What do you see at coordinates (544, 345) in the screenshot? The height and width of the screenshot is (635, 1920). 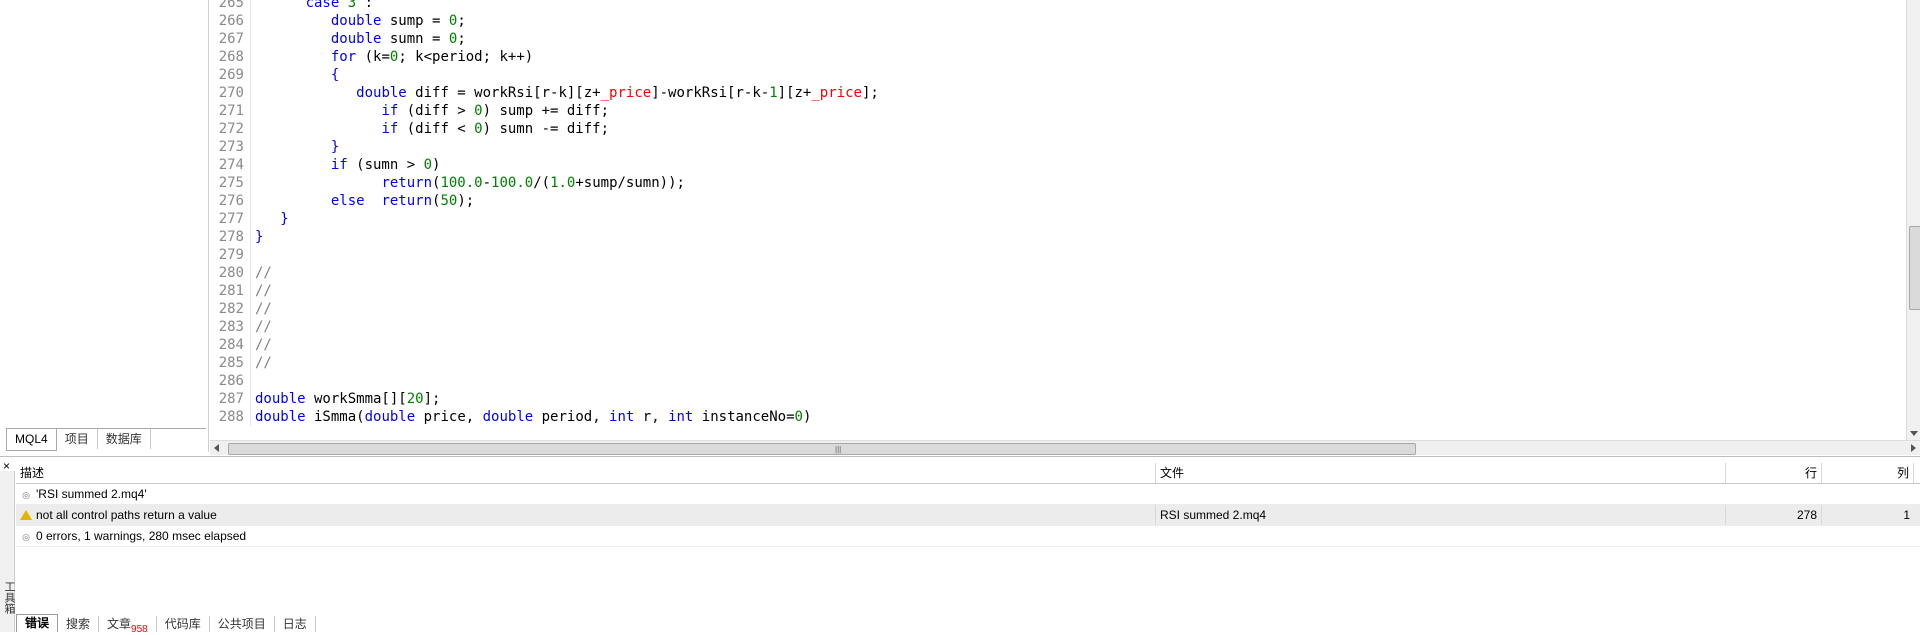 I see `code-line: 284//` at bounding box center [544, 345].